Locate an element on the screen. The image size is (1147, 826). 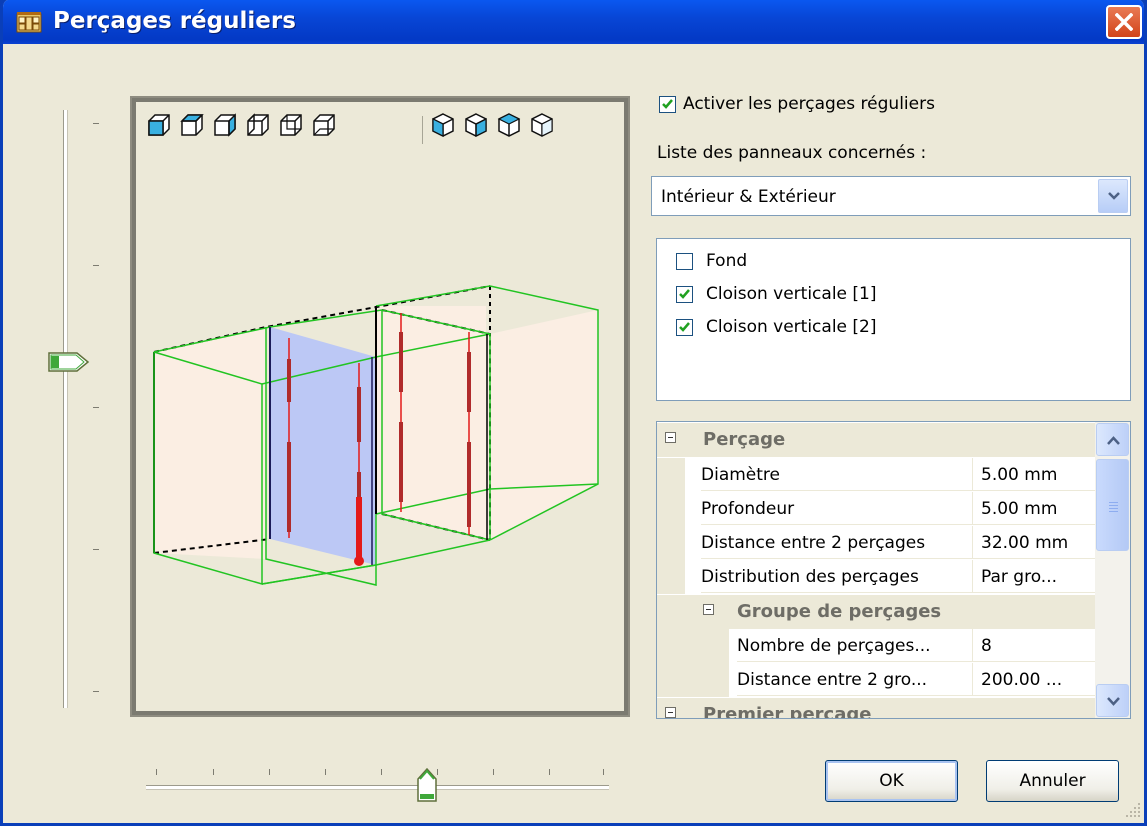
chevron-up-icon is located at coordinates (1113, 440).